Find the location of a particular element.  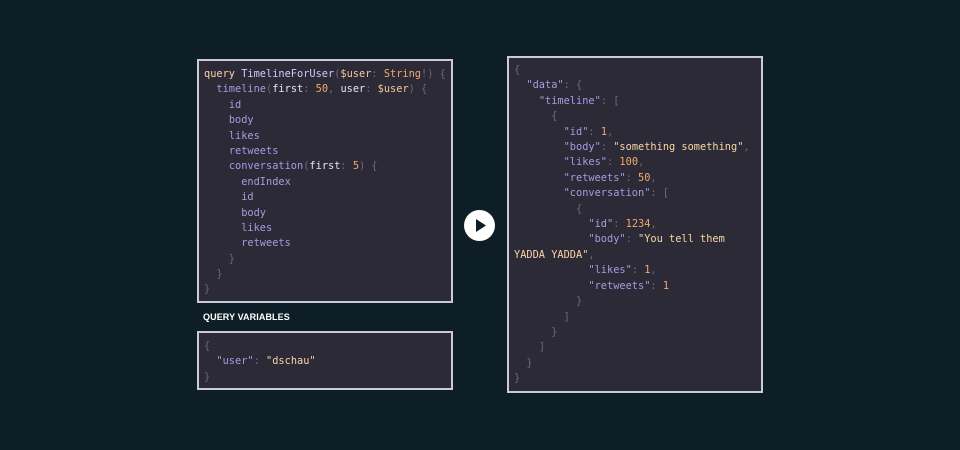

code-line: "id": 1, is located at coordinates (636, 132).